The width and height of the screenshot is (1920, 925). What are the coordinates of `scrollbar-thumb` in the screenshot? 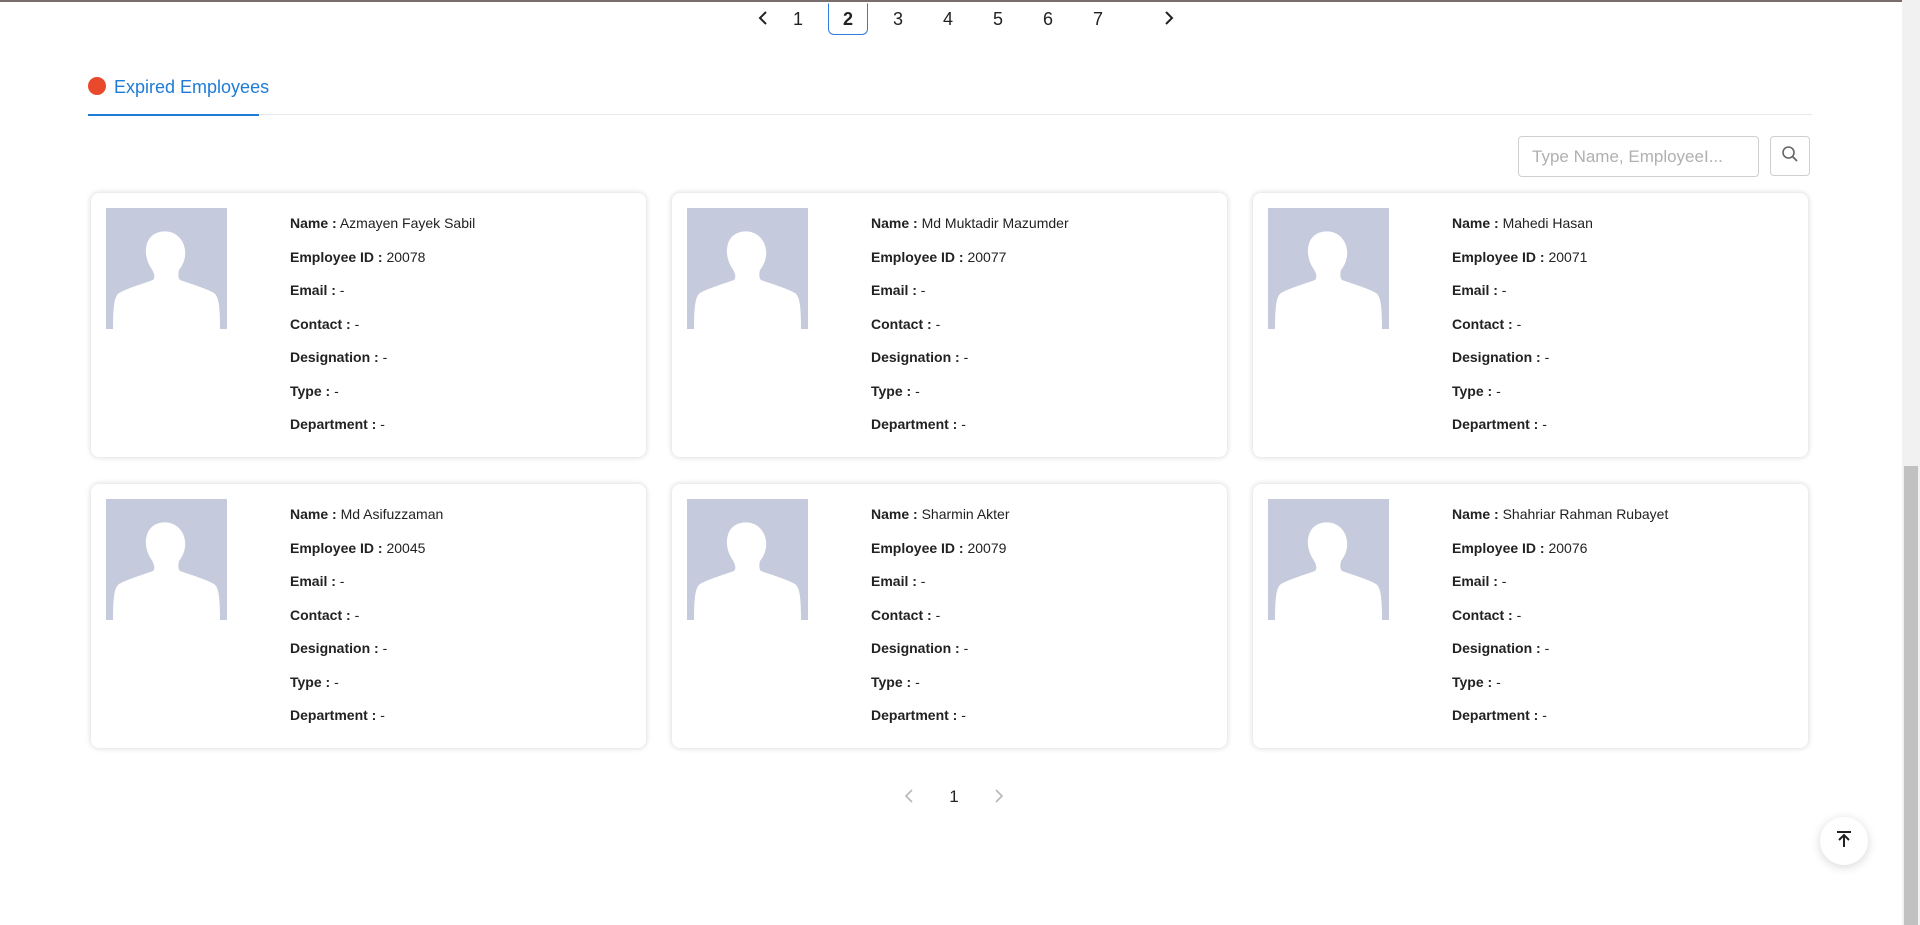 It's located at (1911, 695).